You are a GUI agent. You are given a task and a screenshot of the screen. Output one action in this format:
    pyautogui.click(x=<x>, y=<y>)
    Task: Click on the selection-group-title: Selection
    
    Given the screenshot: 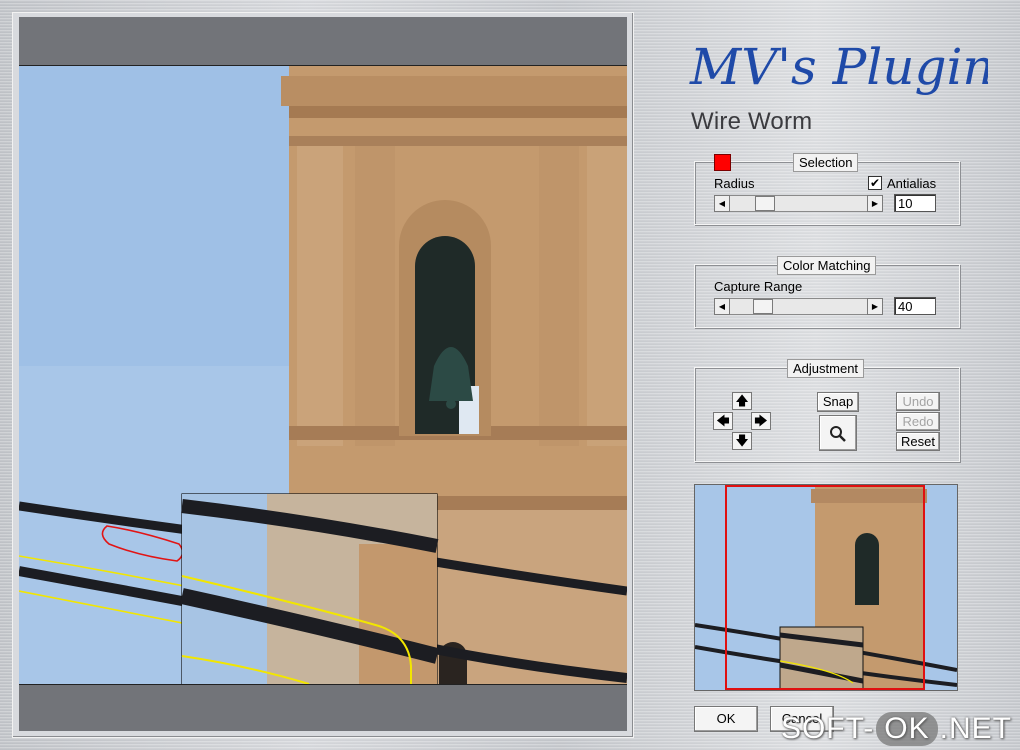 What is the action you would take?
    pyautogui.click(x=826, y=162)
    